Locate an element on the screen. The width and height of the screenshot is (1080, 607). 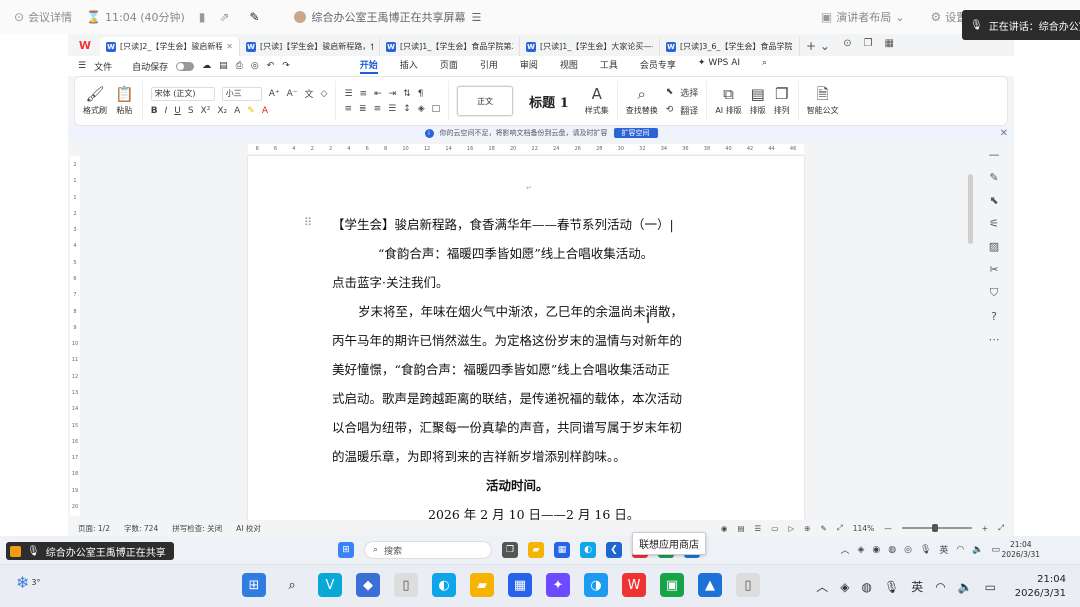
teams-icon: ◆ is located at coordinates (368, 585).